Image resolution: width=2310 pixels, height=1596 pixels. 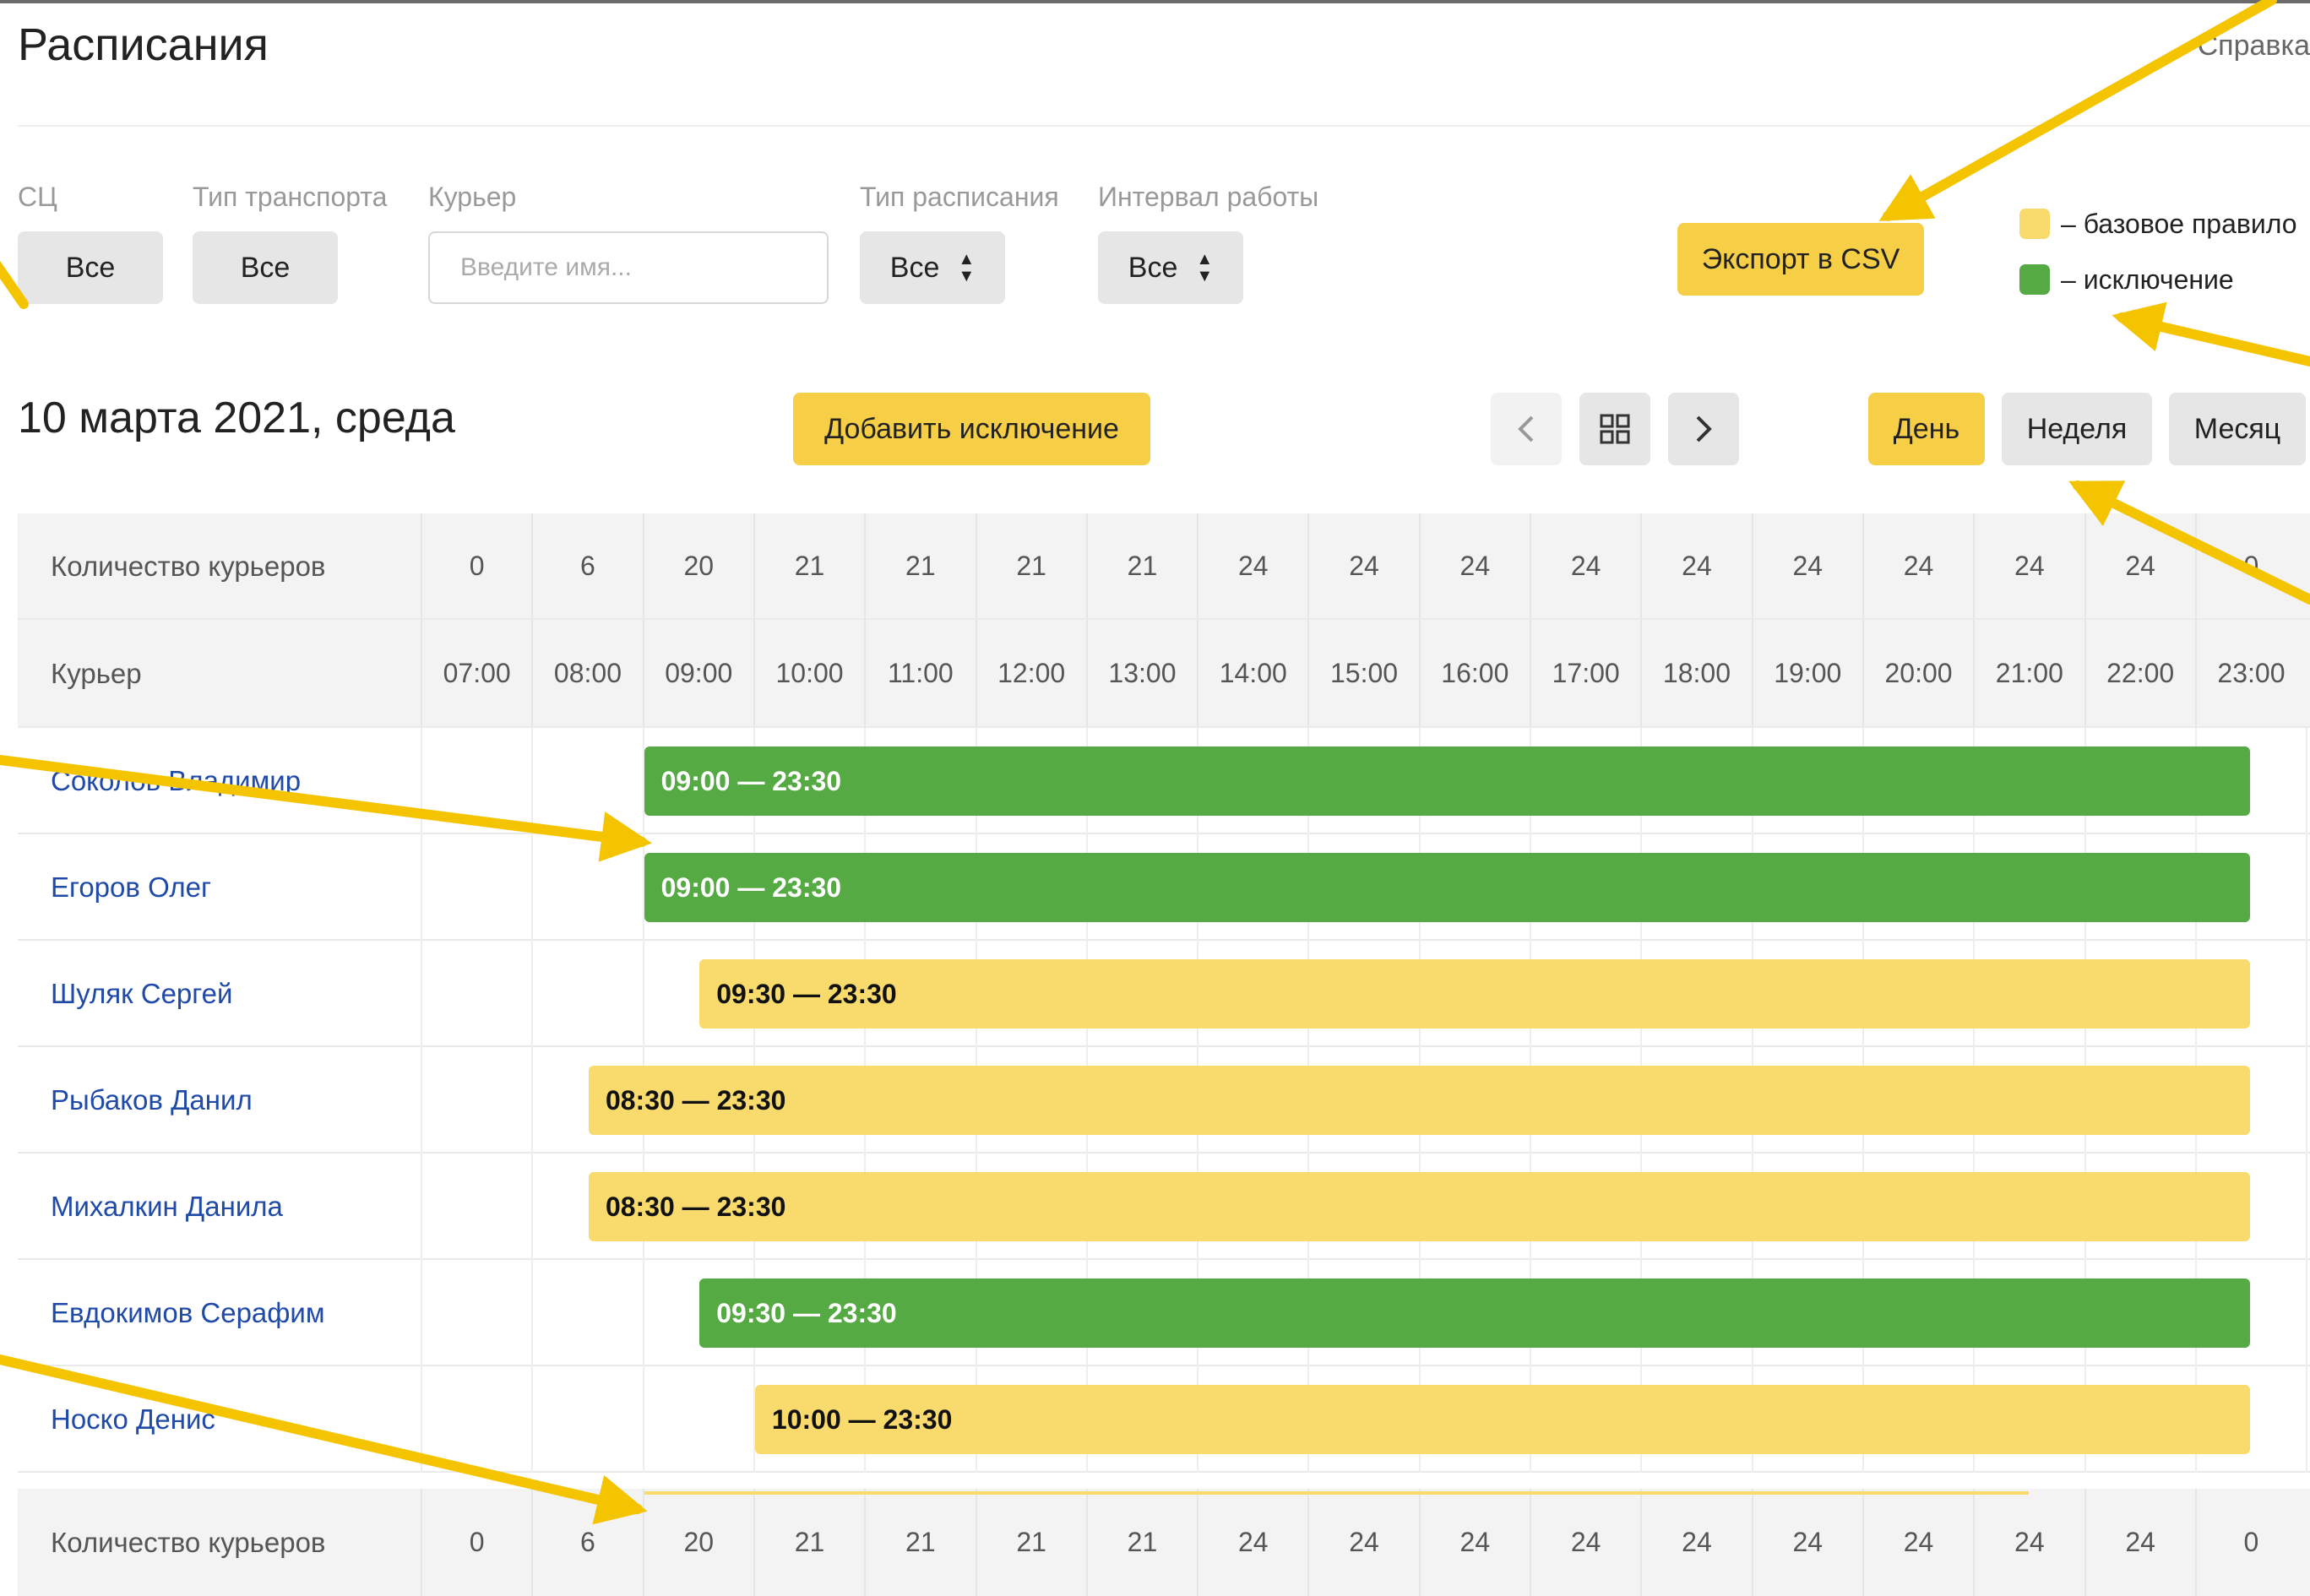 I want to click on courier-name-link: Михалкин Данила, so click(x=167, y=1207).